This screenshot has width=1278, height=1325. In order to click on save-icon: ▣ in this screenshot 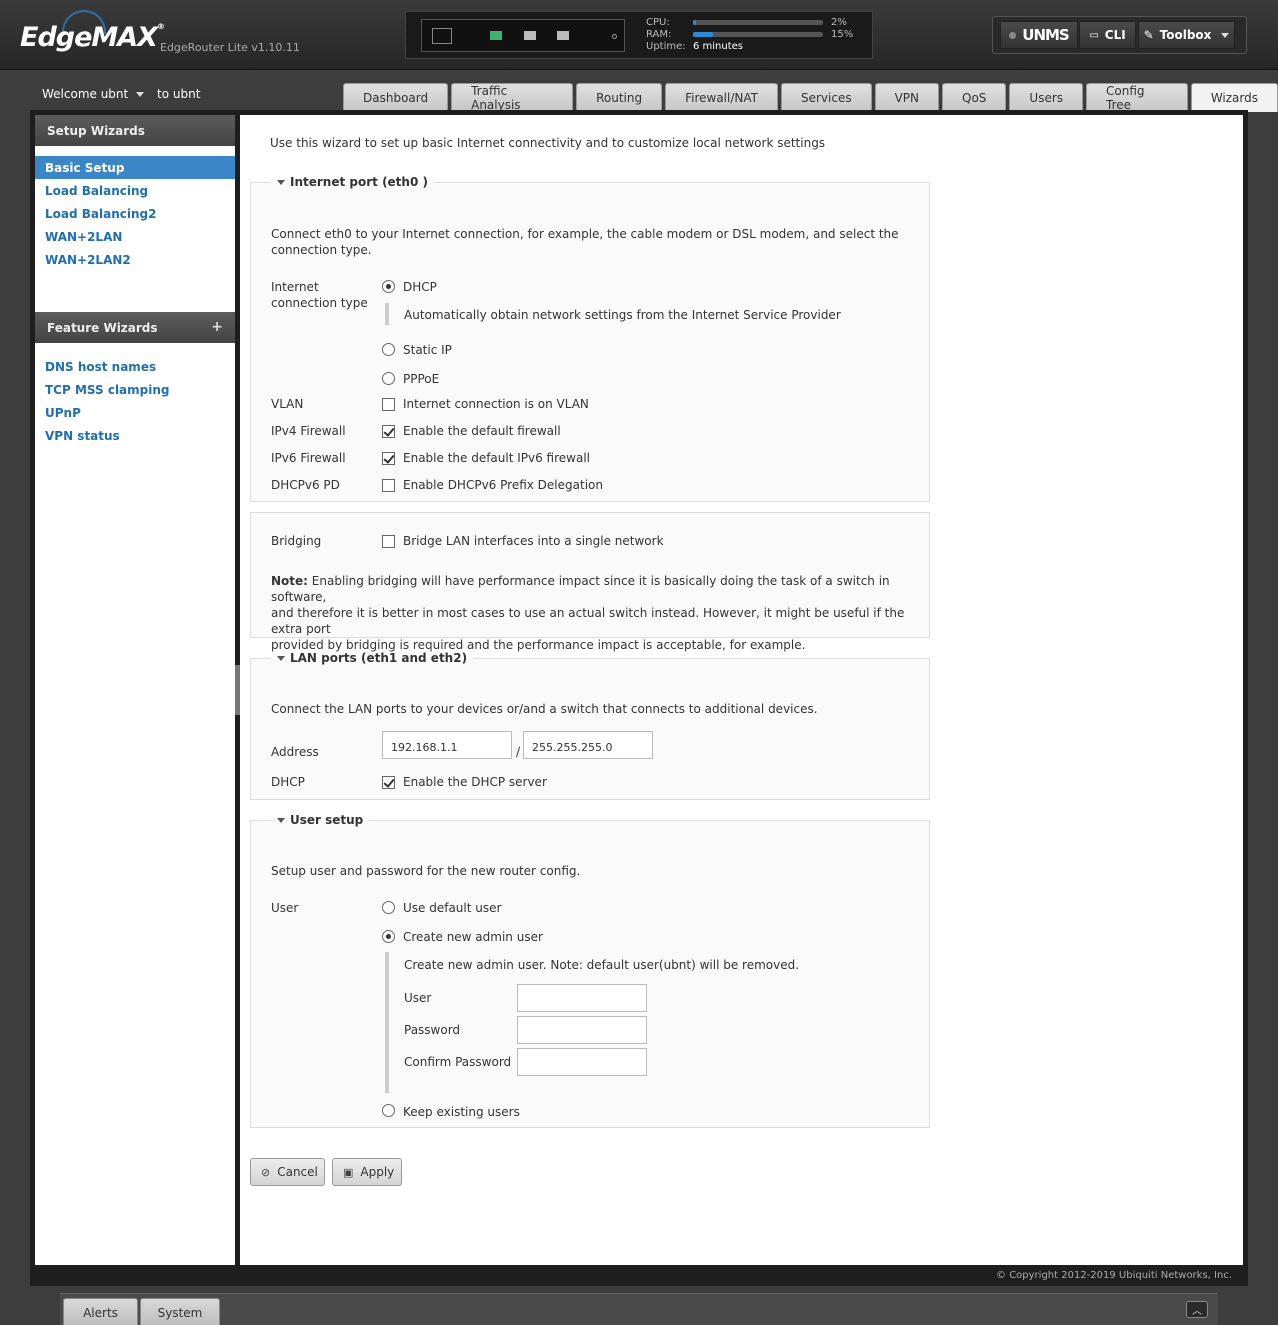, I will do `click(348, 1172)`.